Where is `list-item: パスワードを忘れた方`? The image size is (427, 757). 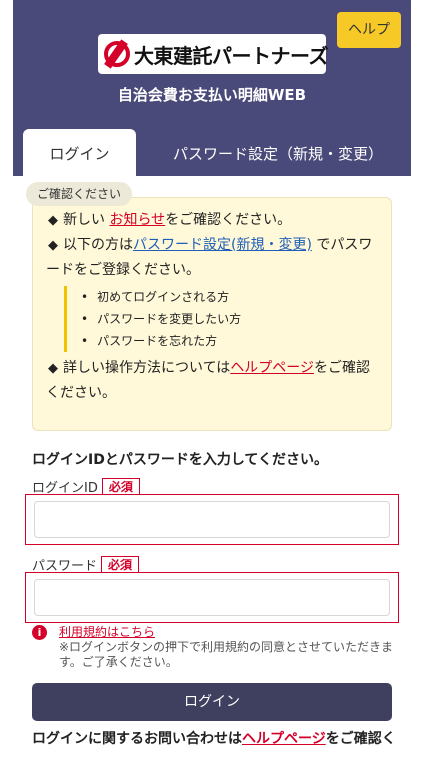
list-item: パスワードを忘れた方 is located at coordinates (230, 341).